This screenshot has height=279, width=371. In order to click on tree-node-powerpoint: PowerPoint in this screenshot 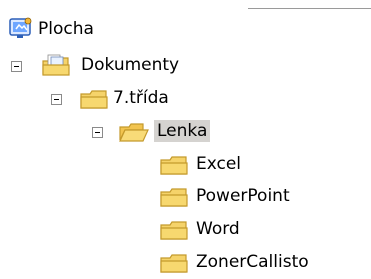, I will do `click(165, 198)`.